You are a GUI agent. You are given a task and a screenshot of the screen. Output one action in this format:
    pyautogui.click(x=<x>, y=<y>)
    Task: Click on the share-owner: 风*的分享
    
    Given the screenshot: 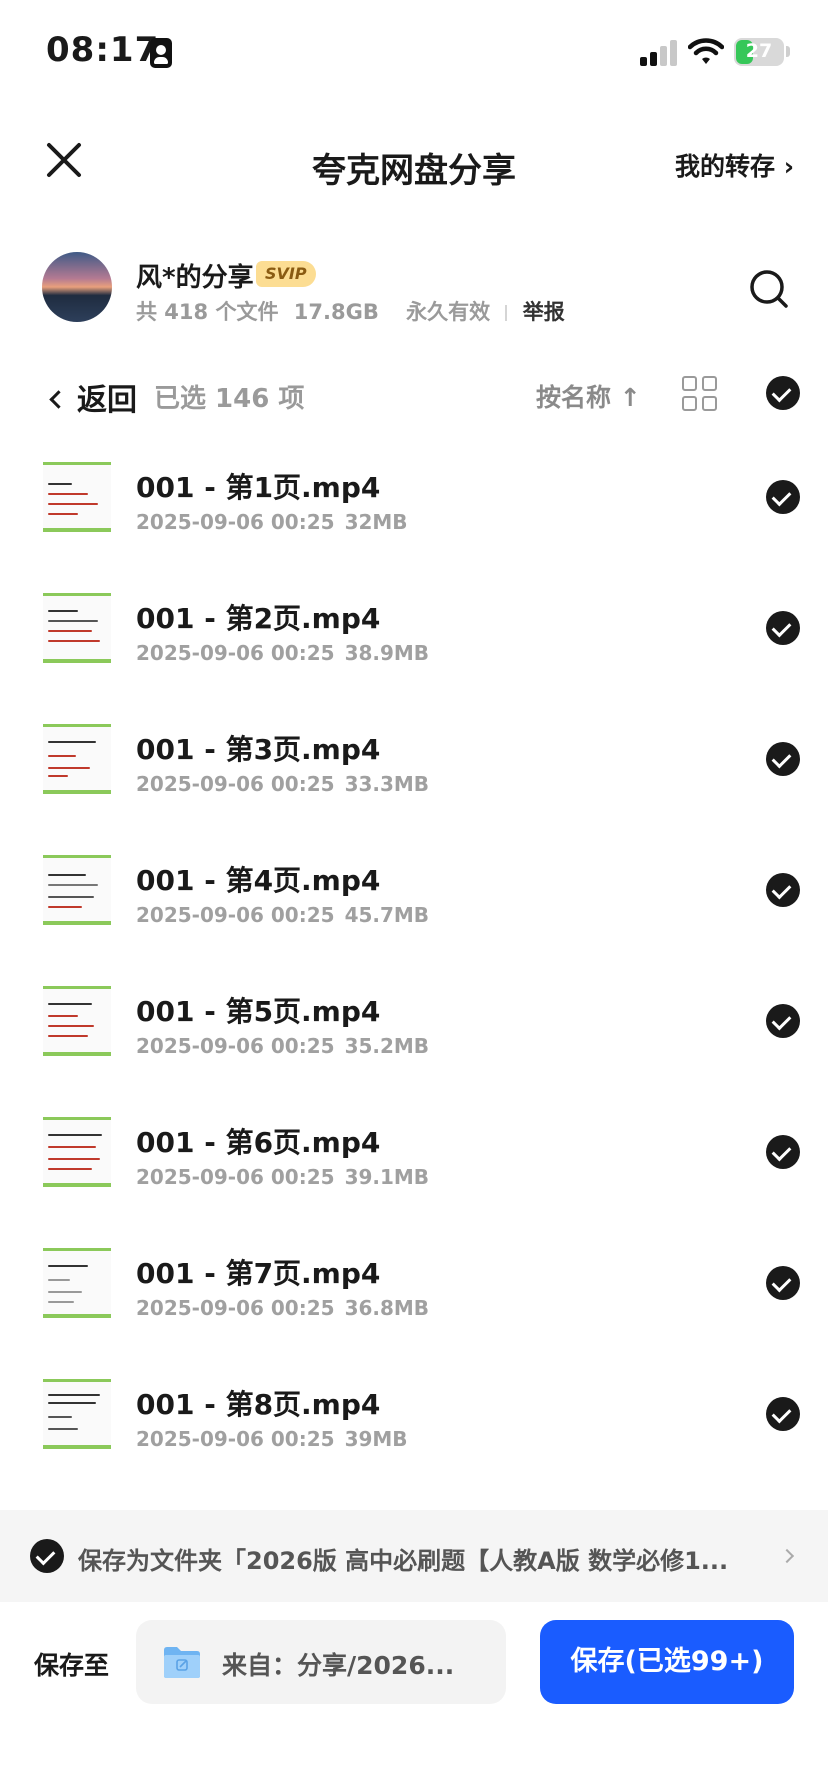 What is the action you would take?
    pyautogui.click(x=195, y=278)
    